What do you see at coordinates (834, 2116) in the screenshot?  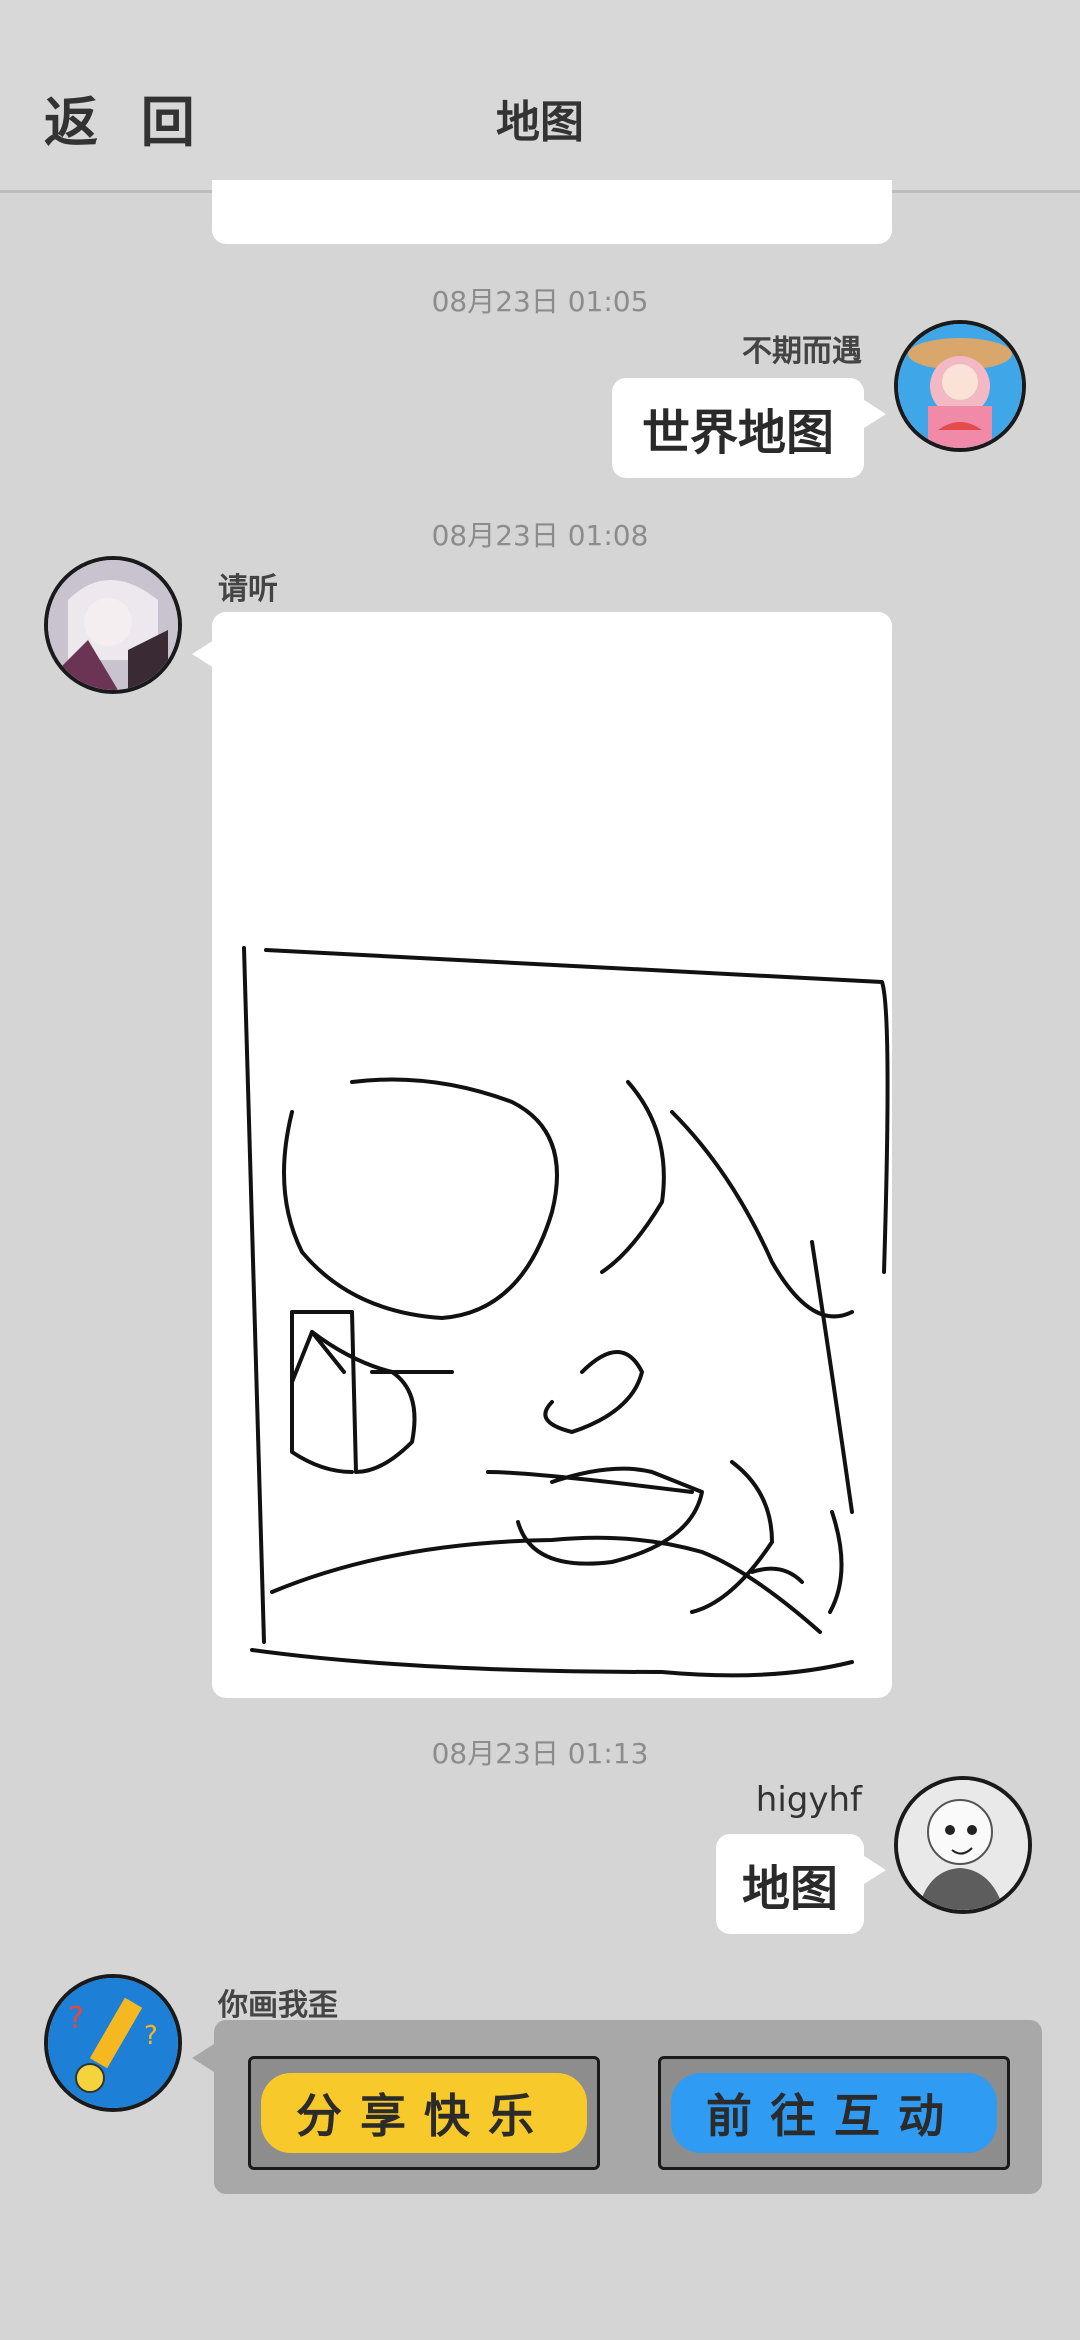 I see `interact-button-label: 前往互动` at bounding box center [834, 2116].